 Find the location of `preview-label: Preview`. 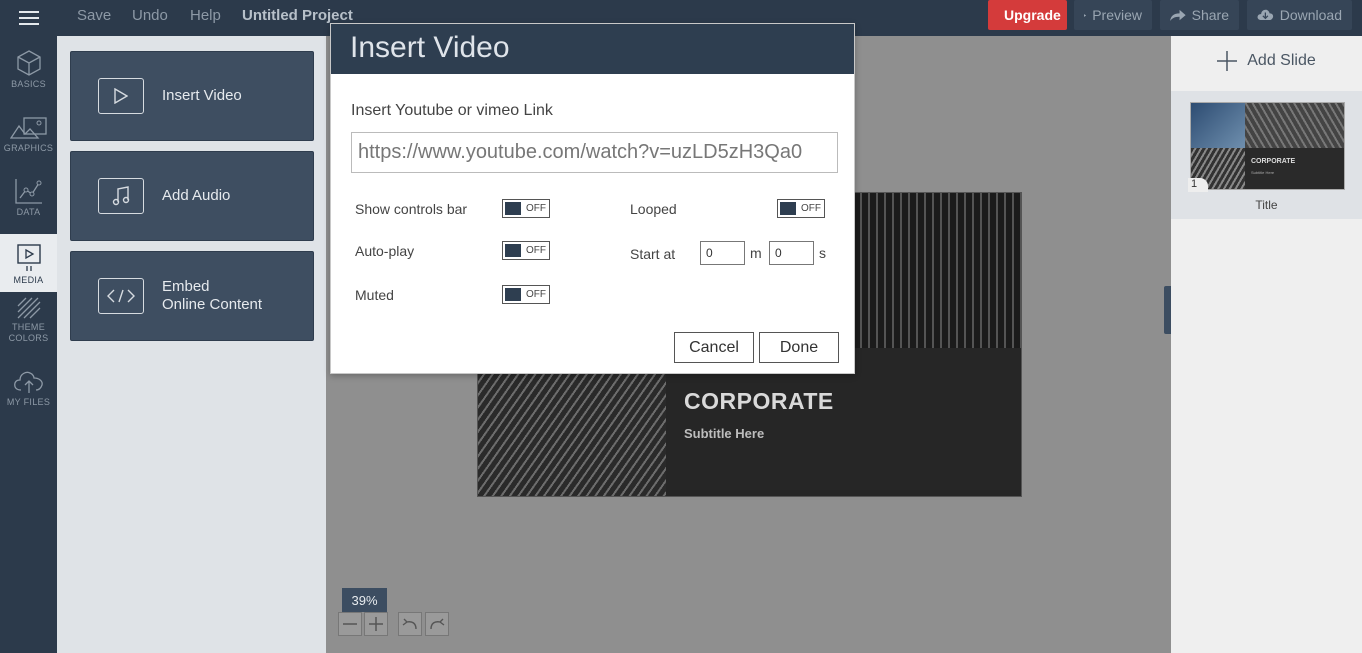

preview-label: Preview is located at coordinates (1117, 15).